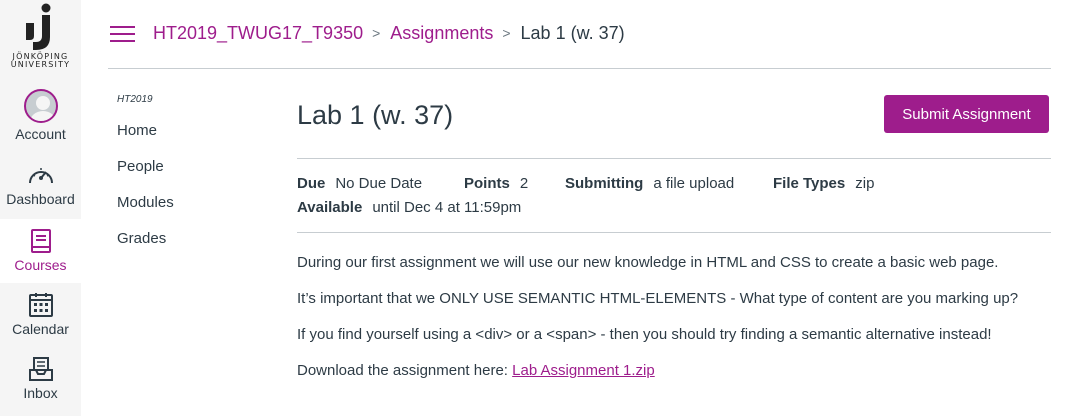  What do you see at coordinates (487, 183) in the screenshot?
I see `points-label: Points` at bounding box center [487, 183].